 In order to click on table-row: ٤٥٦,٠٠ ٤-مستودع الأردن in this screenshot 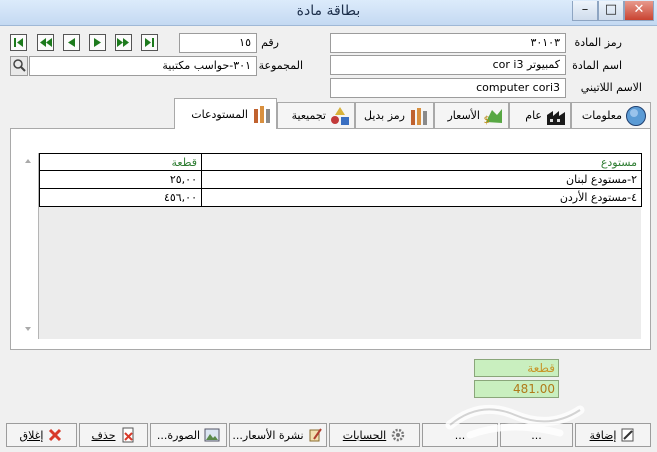, I will do `click(340, 197)`.